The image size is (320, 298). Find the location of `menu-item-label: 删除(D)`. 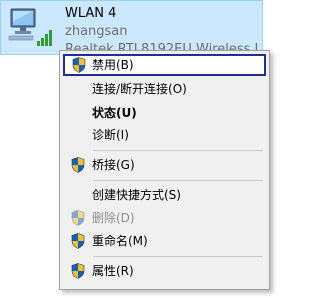

menu-item-label: 删除(D) is located at coordinates (113, 218).